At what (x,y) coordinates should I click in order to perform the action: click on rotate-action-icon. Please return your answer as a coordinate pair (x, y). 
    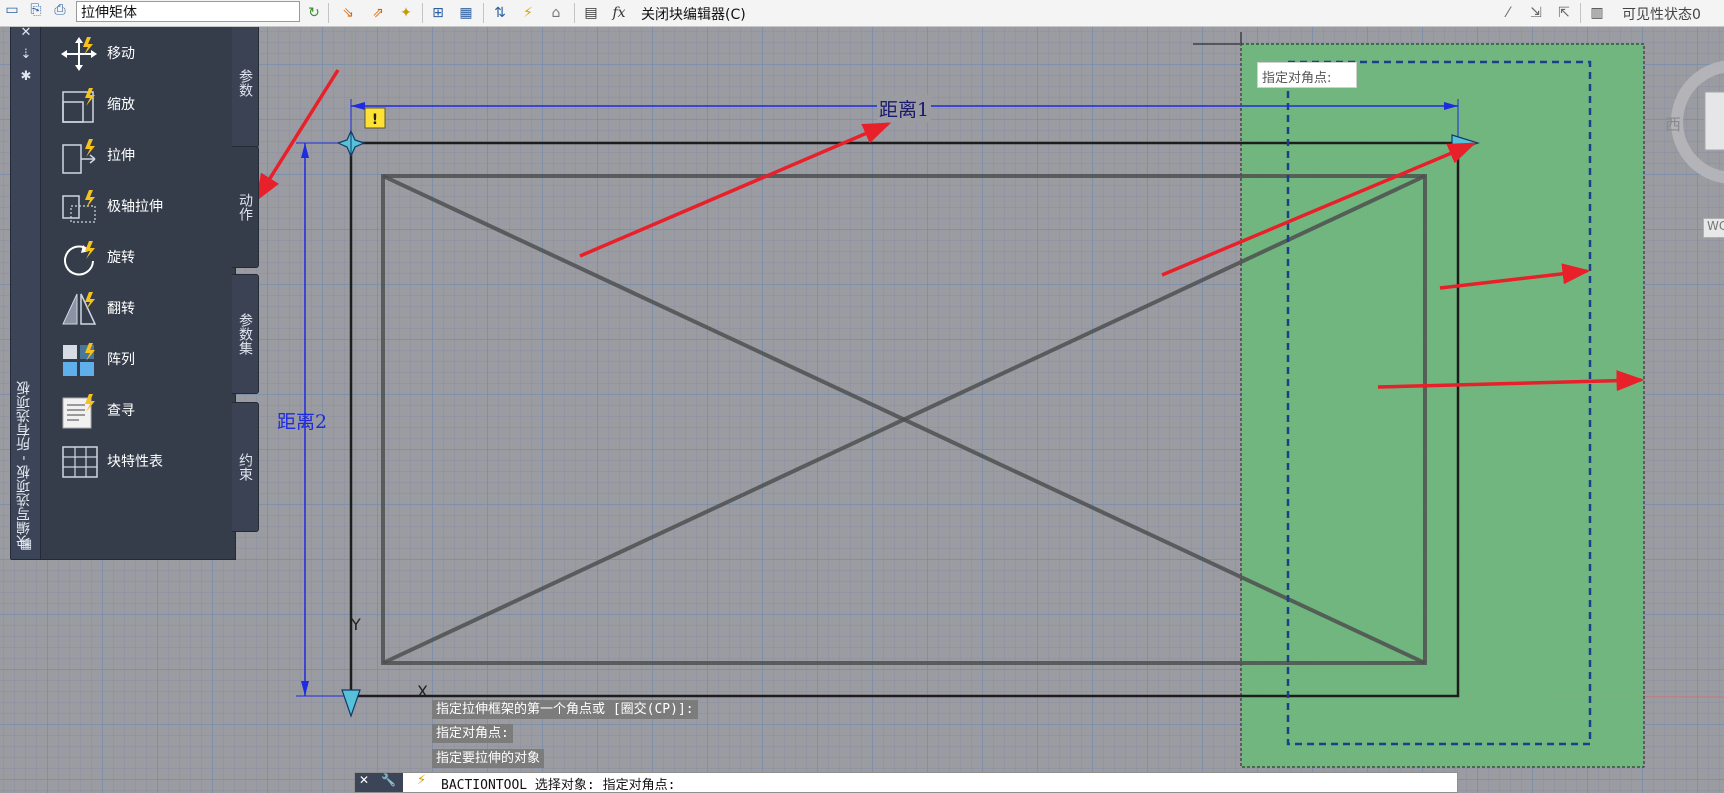
    Looking at the image, I should click on (79, 258).